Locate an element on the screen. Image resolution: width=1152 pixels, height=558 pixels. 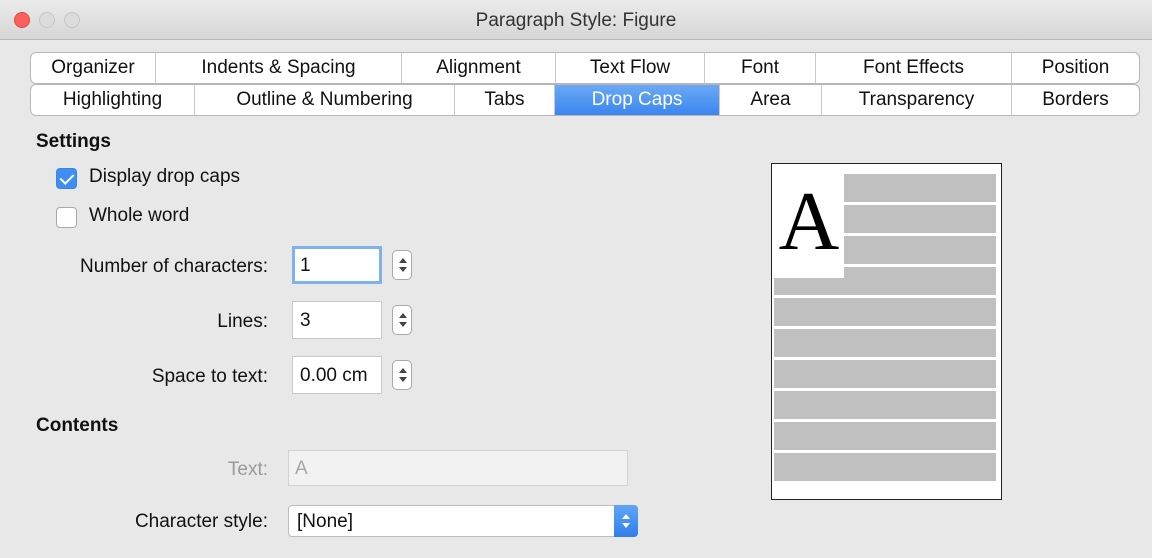
contents-heading: Contents is located at coordinates (77, 425).